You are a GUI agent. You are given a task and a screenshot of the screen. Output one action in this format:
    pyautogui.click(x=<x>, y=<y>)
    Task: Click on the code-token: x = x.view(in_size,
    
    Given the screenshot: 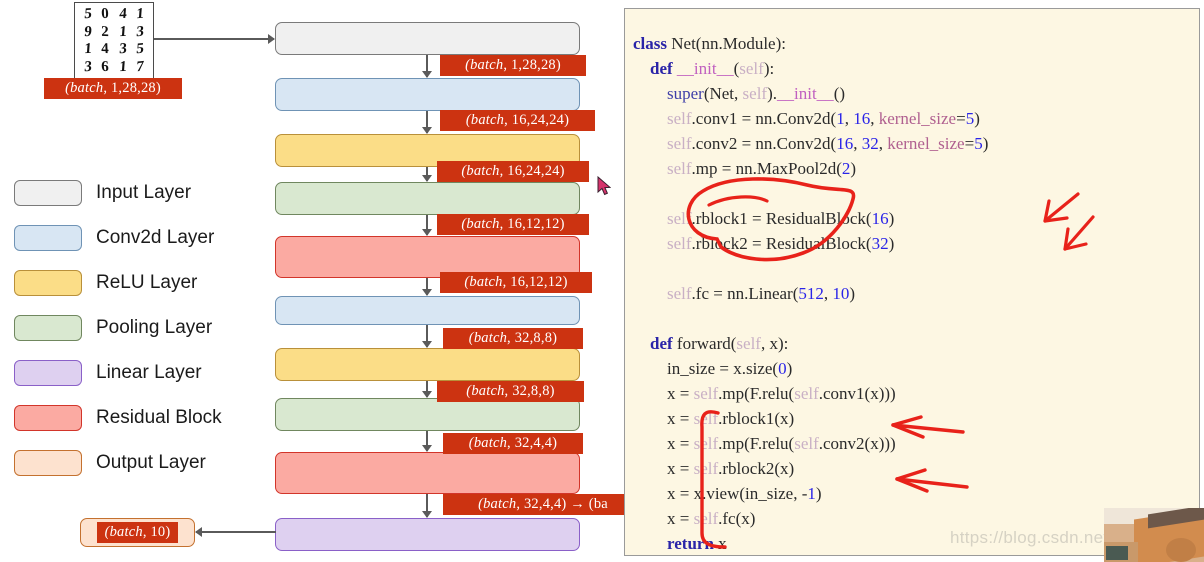 What is the action you would take?
    pyautogui.click(x=734, y=493)
    